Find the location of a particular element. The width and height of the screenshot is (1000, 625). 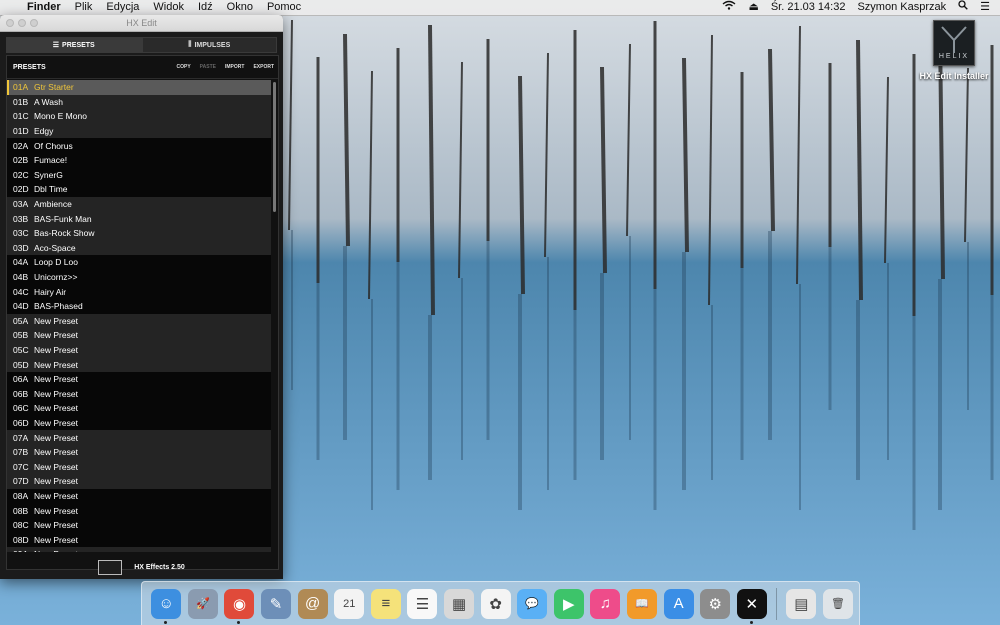

menu-okno: Okno is located at coordinates (240, 7).